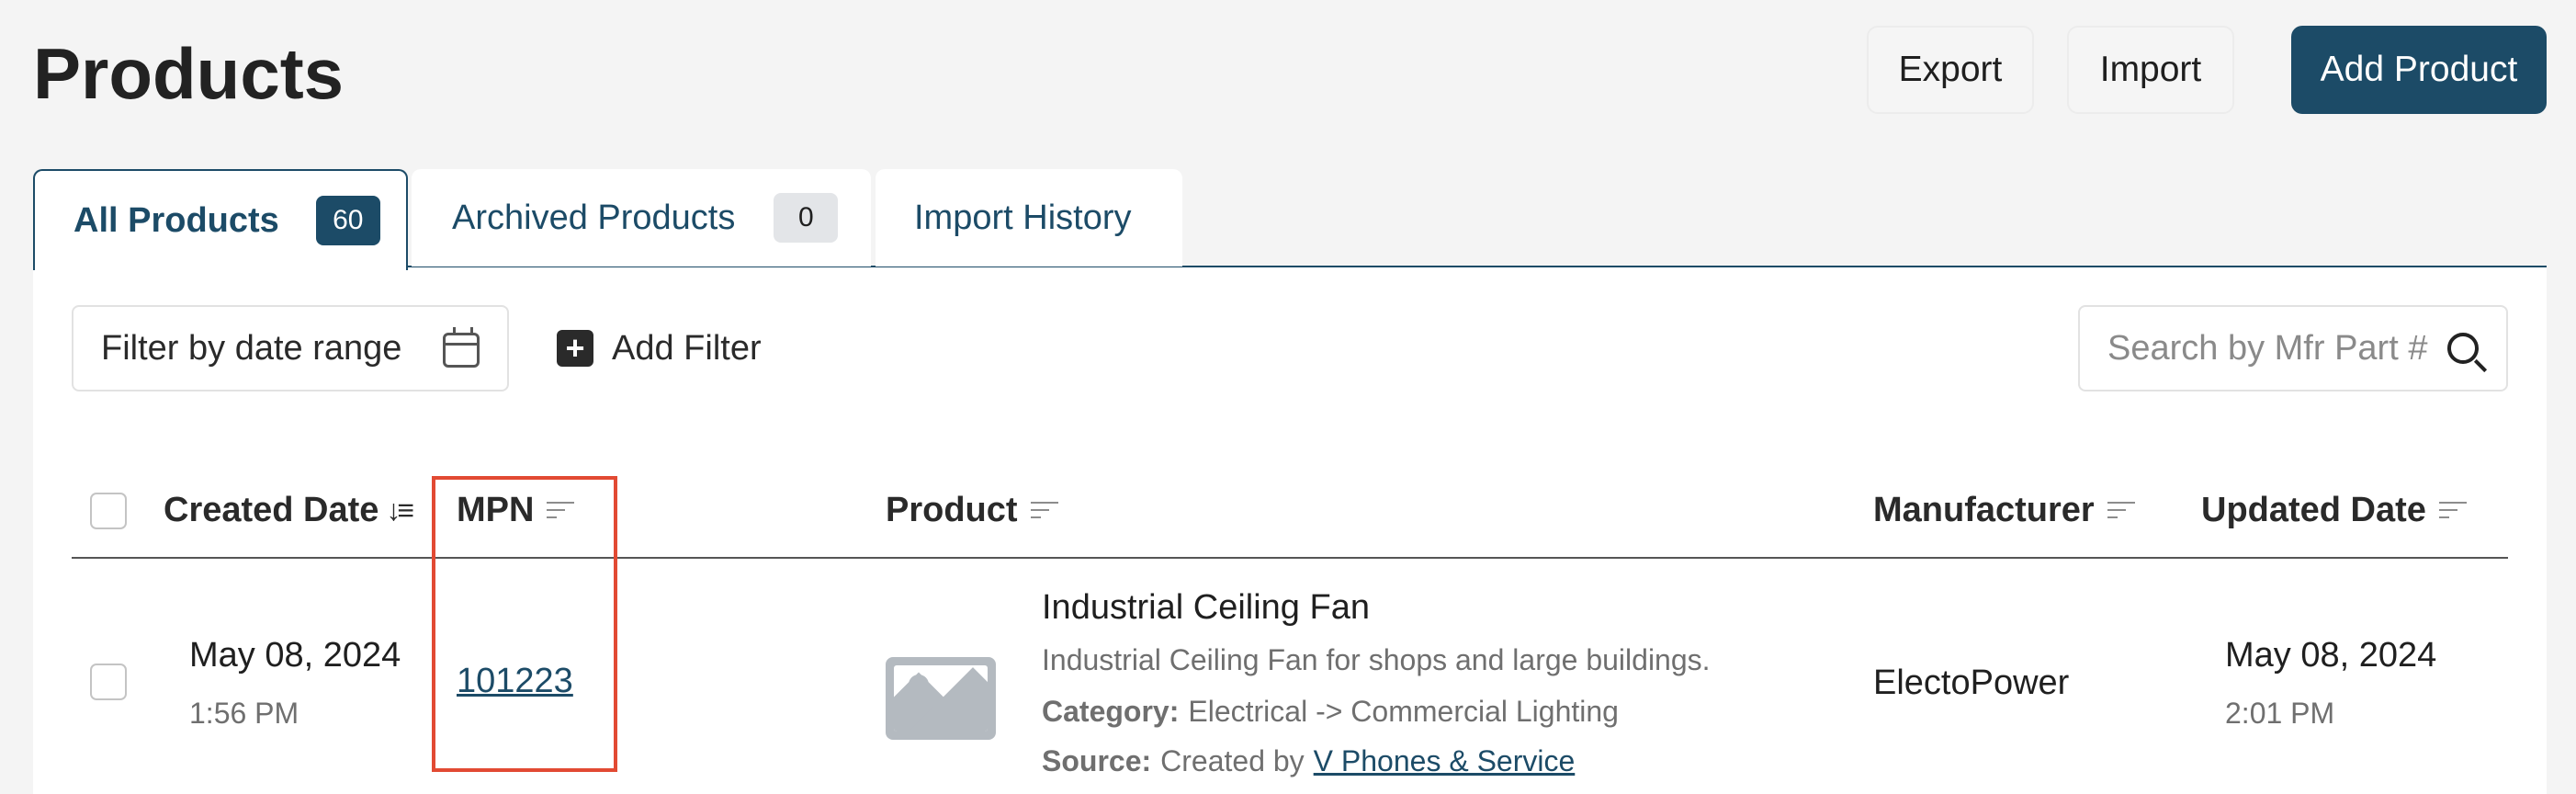 The height and width of the screenshot is (794, 2576). I want to click on column-header-updated-date: Updated Date, so click(2334, 511).